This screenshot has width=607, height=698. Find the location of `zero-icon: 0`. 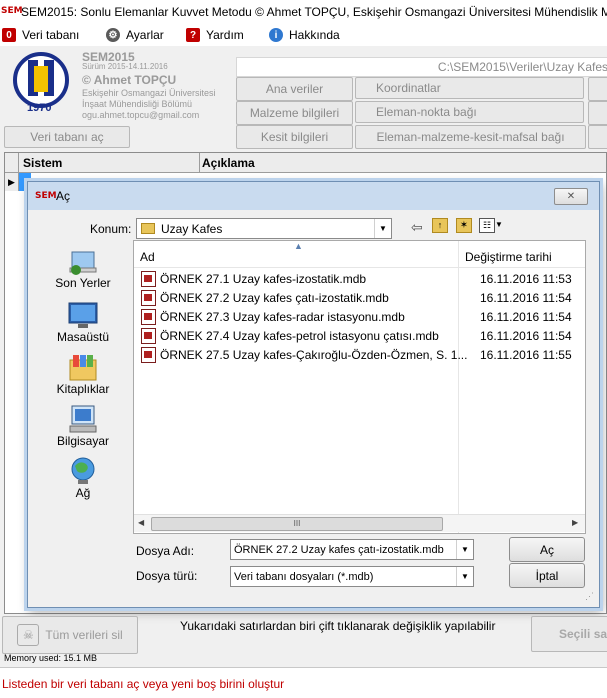

zero-icon: 0 is located at coordinates (9, 35).